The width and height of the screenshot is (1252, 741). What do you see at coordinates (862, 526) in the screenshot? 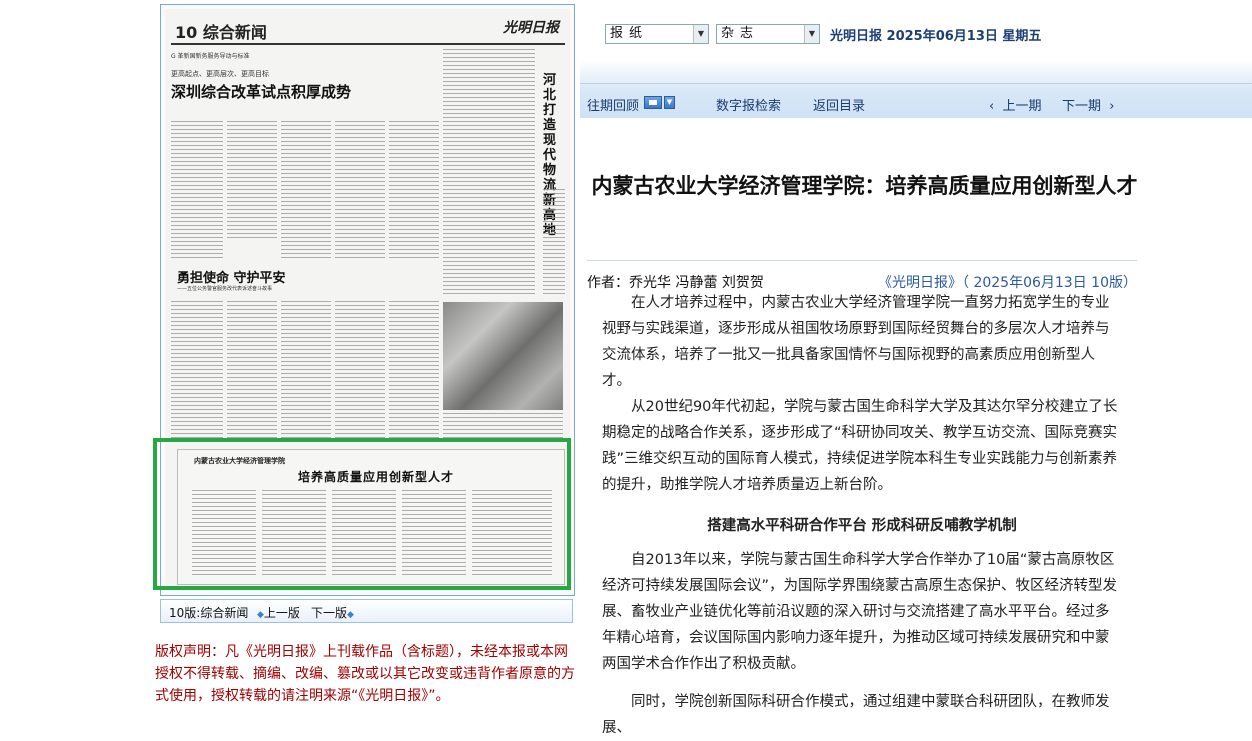
I see `article-subheading: 搭建高水平科研合作平台 形成科研反哺教学机制` at bounding box center [862, 526].